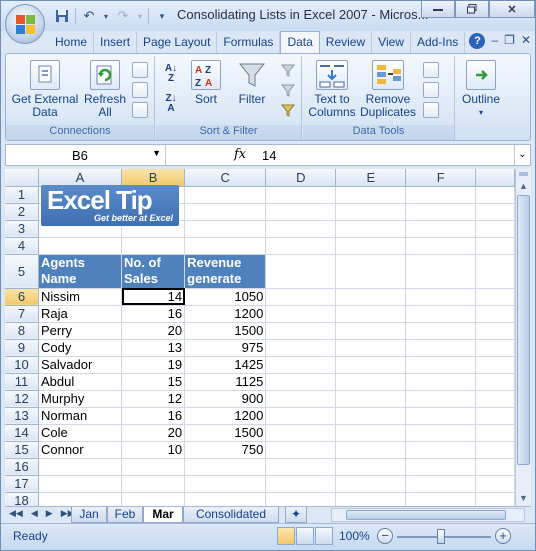 This screenshot has width=536, height=551. What do you see at coordinates (252, 83) in the screenshot?
I see `filter-button: Filter` at bounding box center [252, 83].